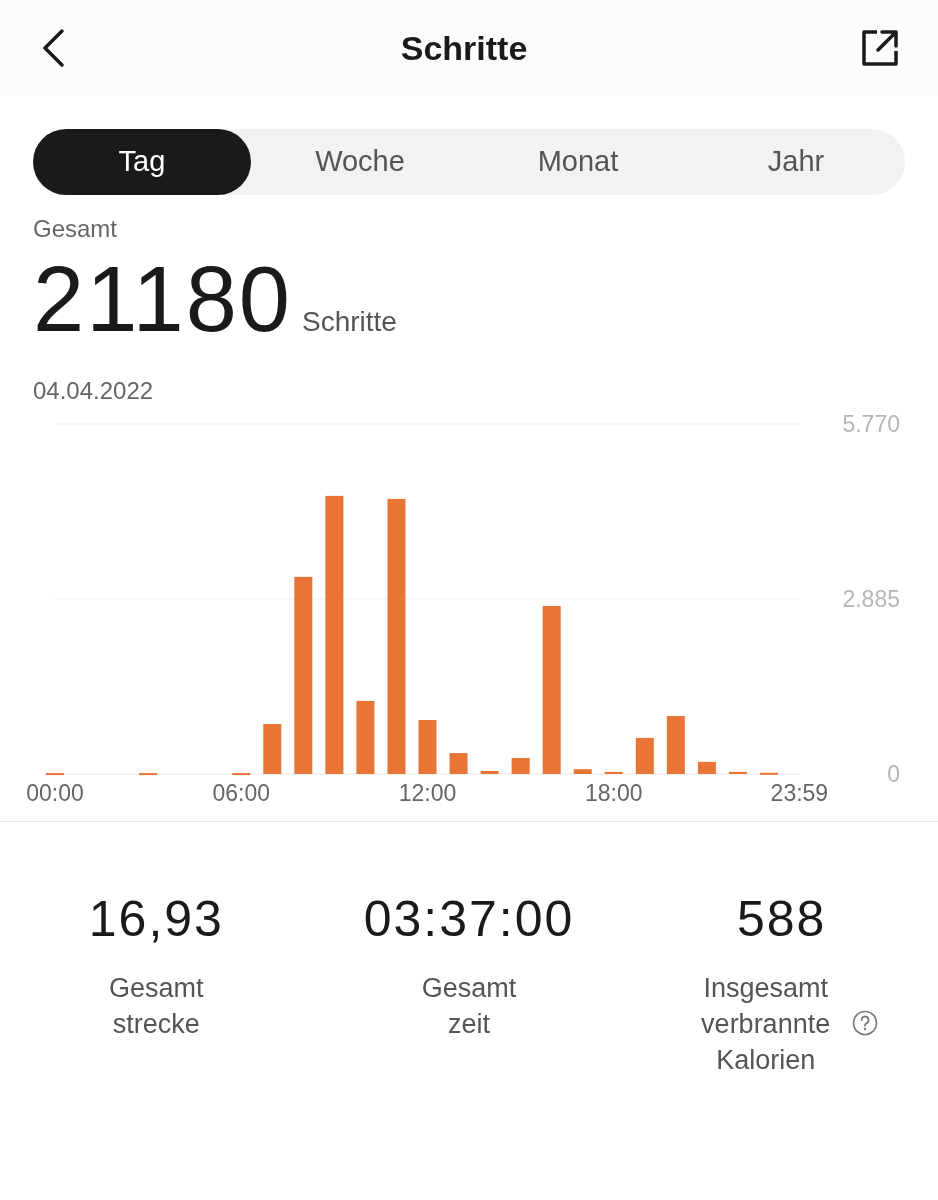  I want to click on y-axis-label: 0, so click(893, 774).